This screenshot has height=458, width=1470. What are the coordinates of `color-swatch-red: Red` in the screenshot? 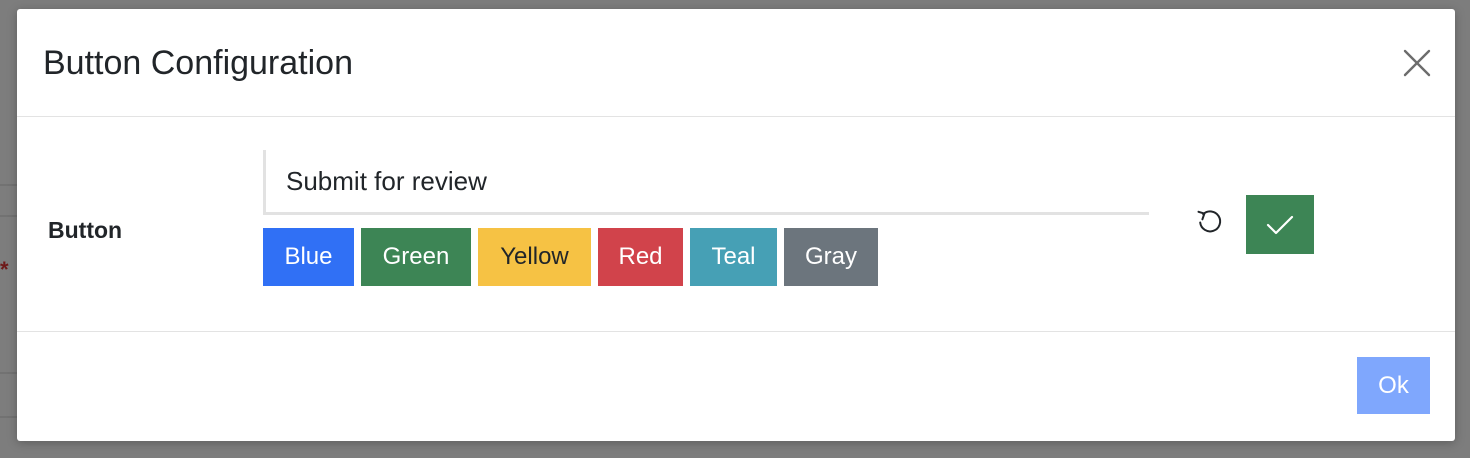 It's located at (640, 257).